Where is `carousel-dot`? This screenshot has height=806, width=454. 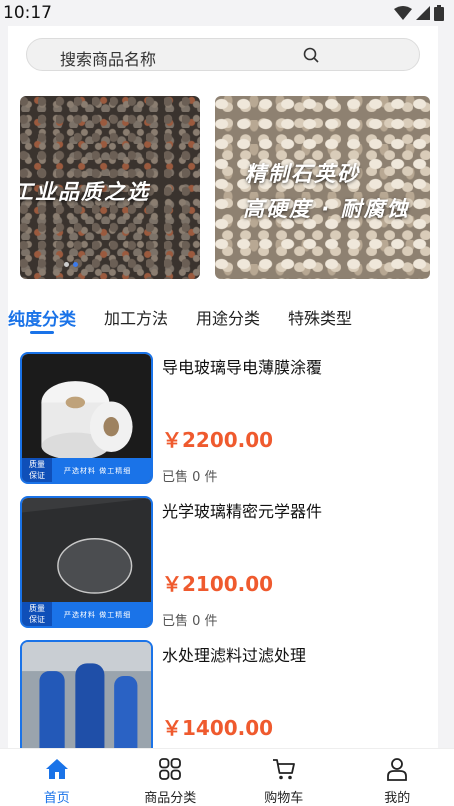 carousel-dot is located at coordinates (66, 264).